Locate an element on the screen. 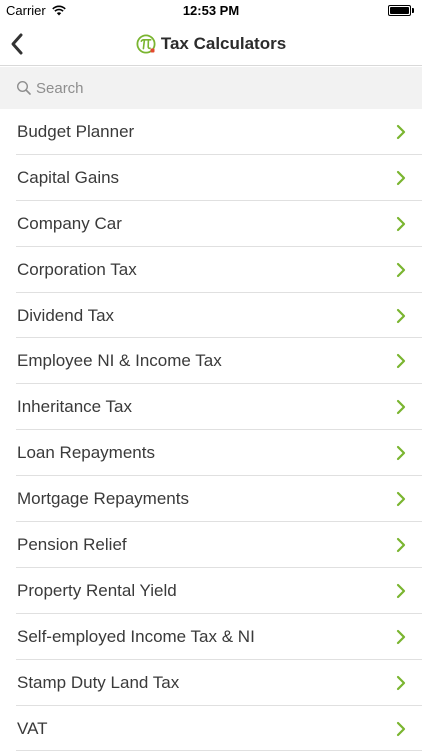  status-bar: Carrier 12:53 PM is located at coordinates (211, 11).